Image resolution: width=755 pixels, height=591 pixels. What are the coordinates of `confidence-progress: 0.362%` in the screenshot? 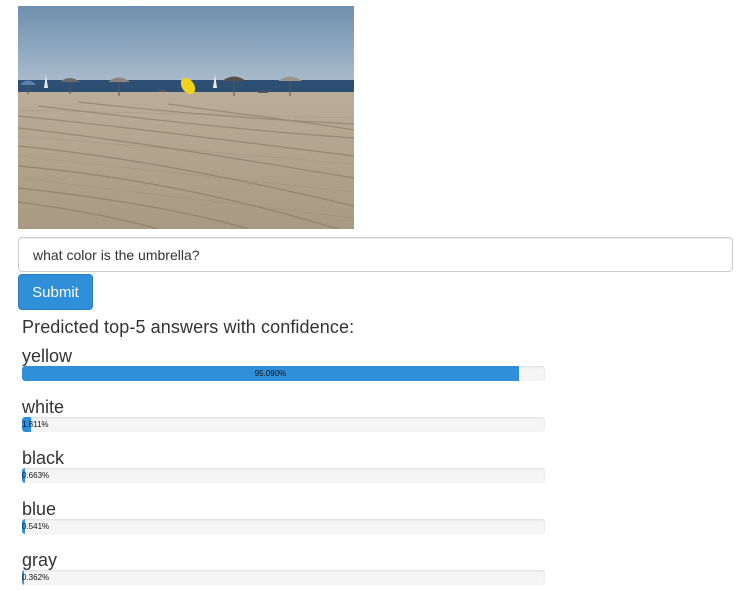 It's located at (283, 577).